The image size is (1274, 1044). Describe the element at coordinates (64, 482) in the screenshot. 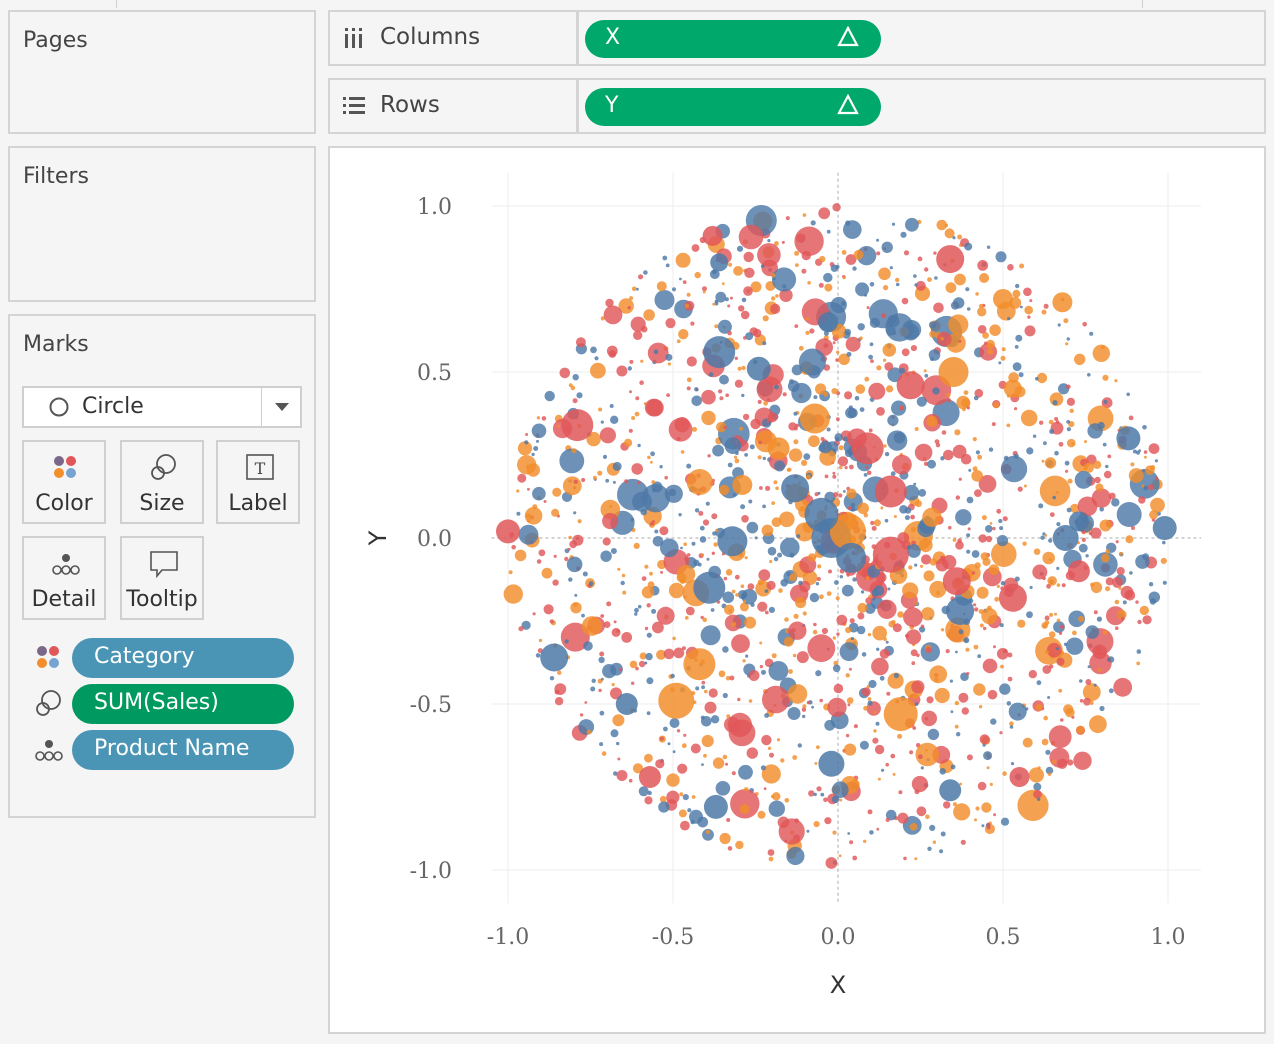

I see `color-button: Color` at that location.